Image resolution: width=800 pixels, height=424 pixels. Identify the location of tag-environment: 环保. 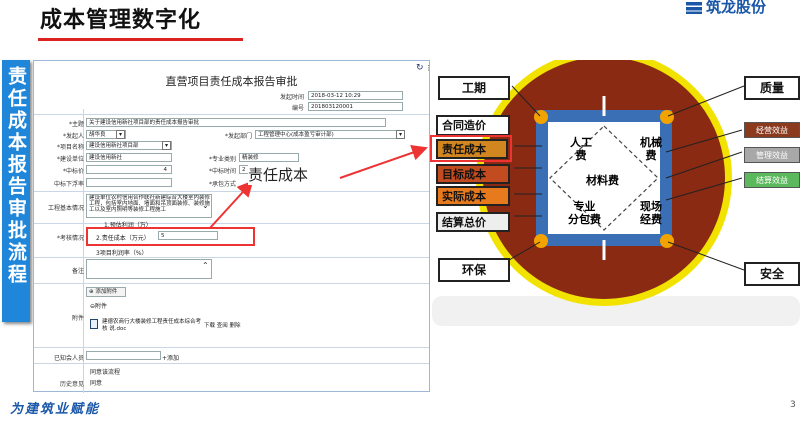
(474, 270).